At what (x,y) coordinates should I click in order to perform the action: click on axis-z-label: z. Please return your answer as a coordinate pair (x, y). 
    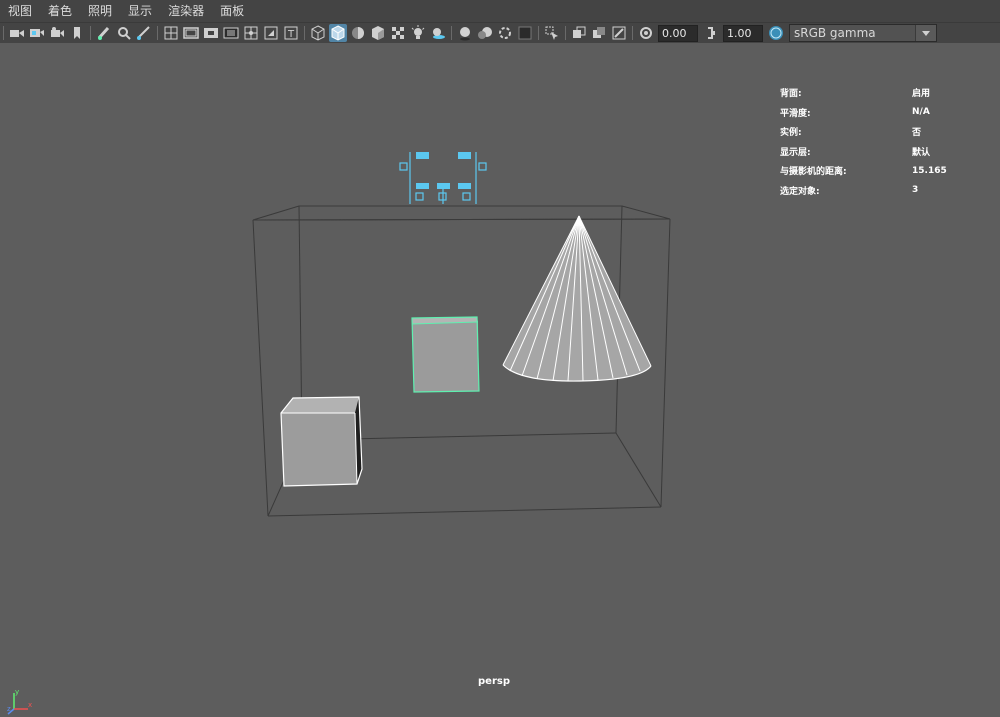
    Looking at the image, I should click on (9, 709).